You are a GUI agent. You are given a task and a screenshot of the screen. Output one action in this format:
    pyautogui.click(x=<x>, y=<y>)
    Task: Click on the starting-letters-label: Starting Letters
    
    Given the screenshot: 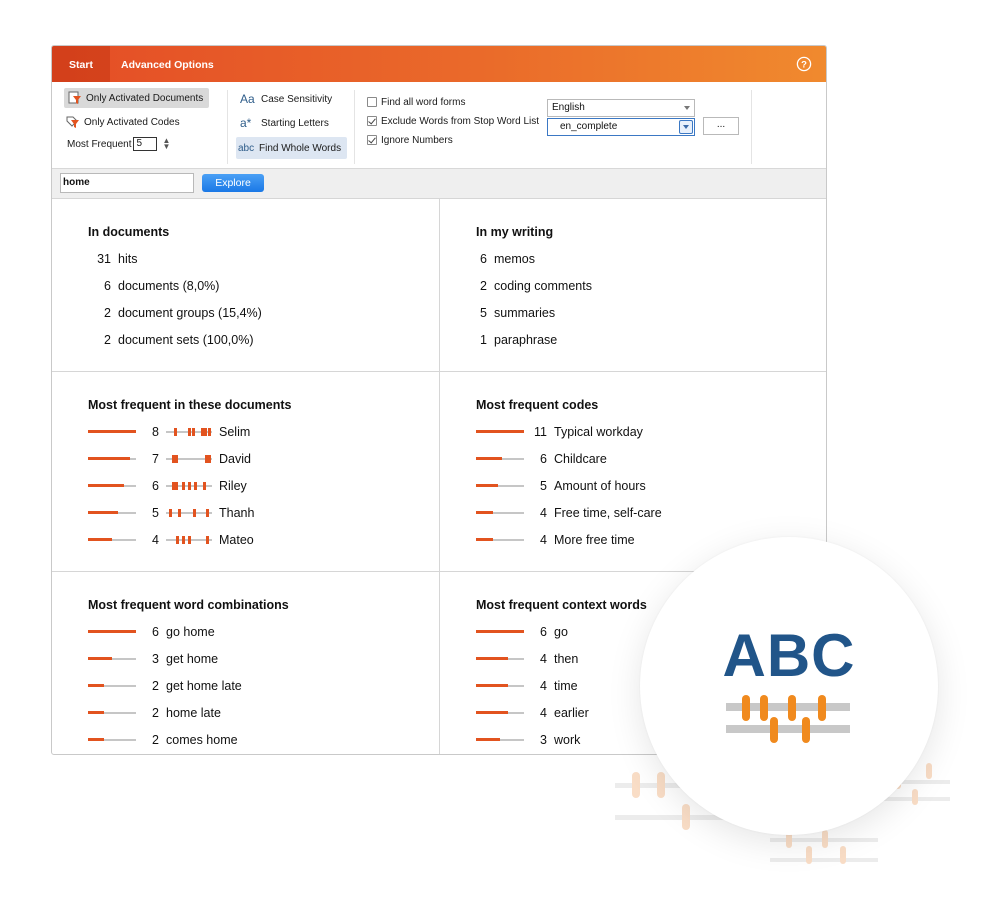 What is the action you would take?
    pyautogui.click(x=295, y=123)
    